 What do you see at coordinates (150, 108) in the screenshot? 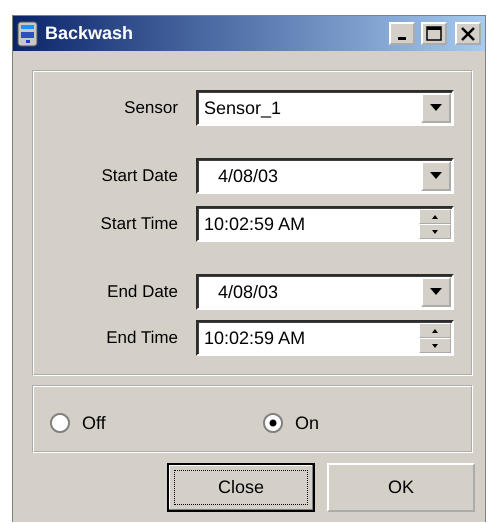
I see `field-label: Sensor` at bounding box center [150, 108].